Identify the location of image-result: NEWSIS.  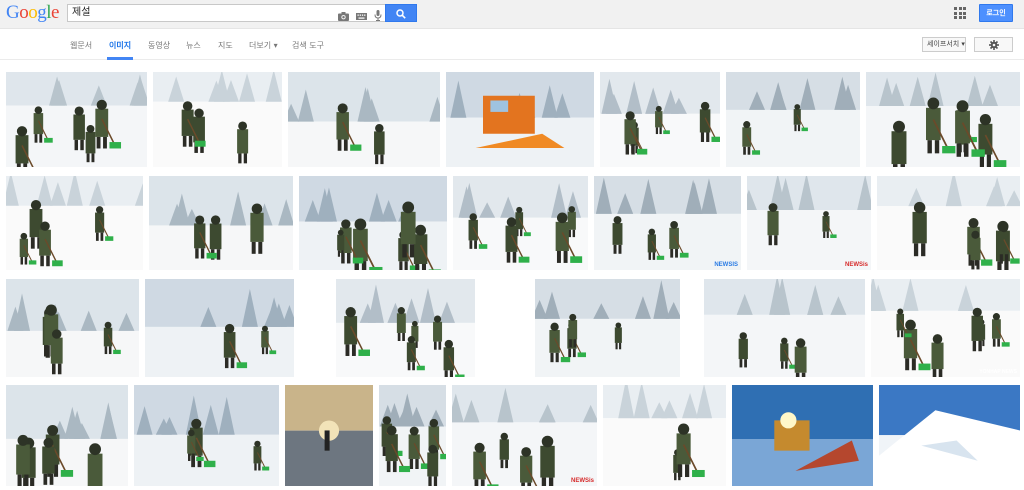
(667, 223).